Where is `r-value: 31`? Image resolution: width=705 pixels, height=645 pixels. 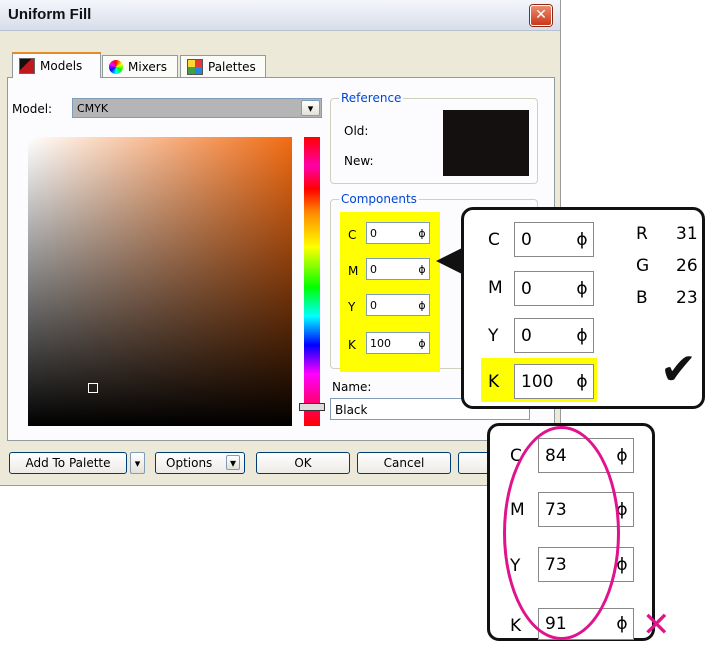 r-value: 31 is located at coordinates (687, 234).